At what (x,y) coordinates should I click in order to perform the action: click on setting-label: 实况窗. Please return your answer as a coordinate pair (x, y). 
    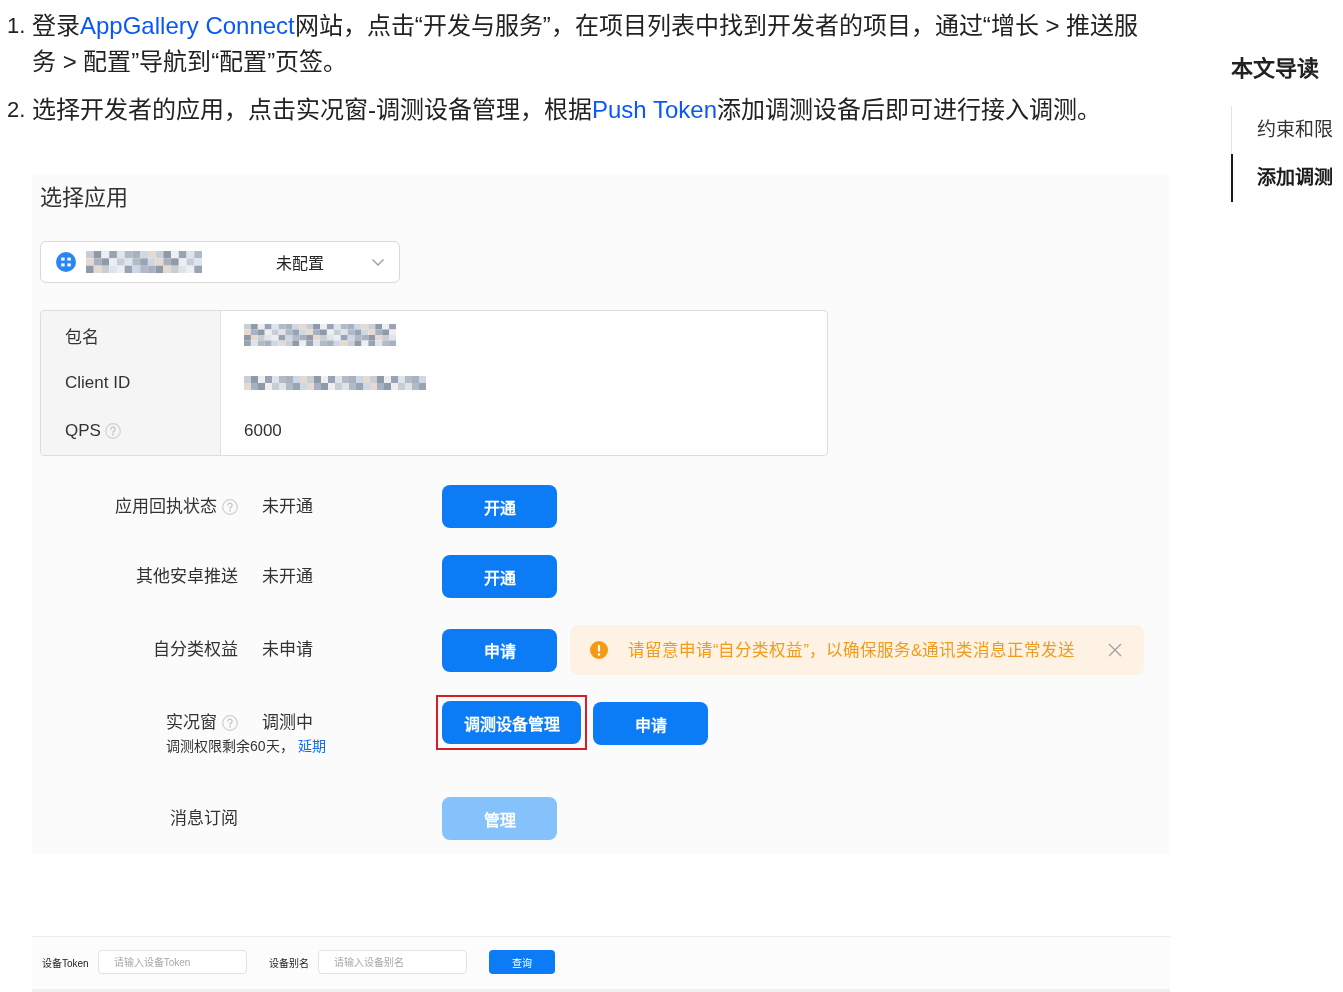
    Looking at the image, I should click on (191, 723).